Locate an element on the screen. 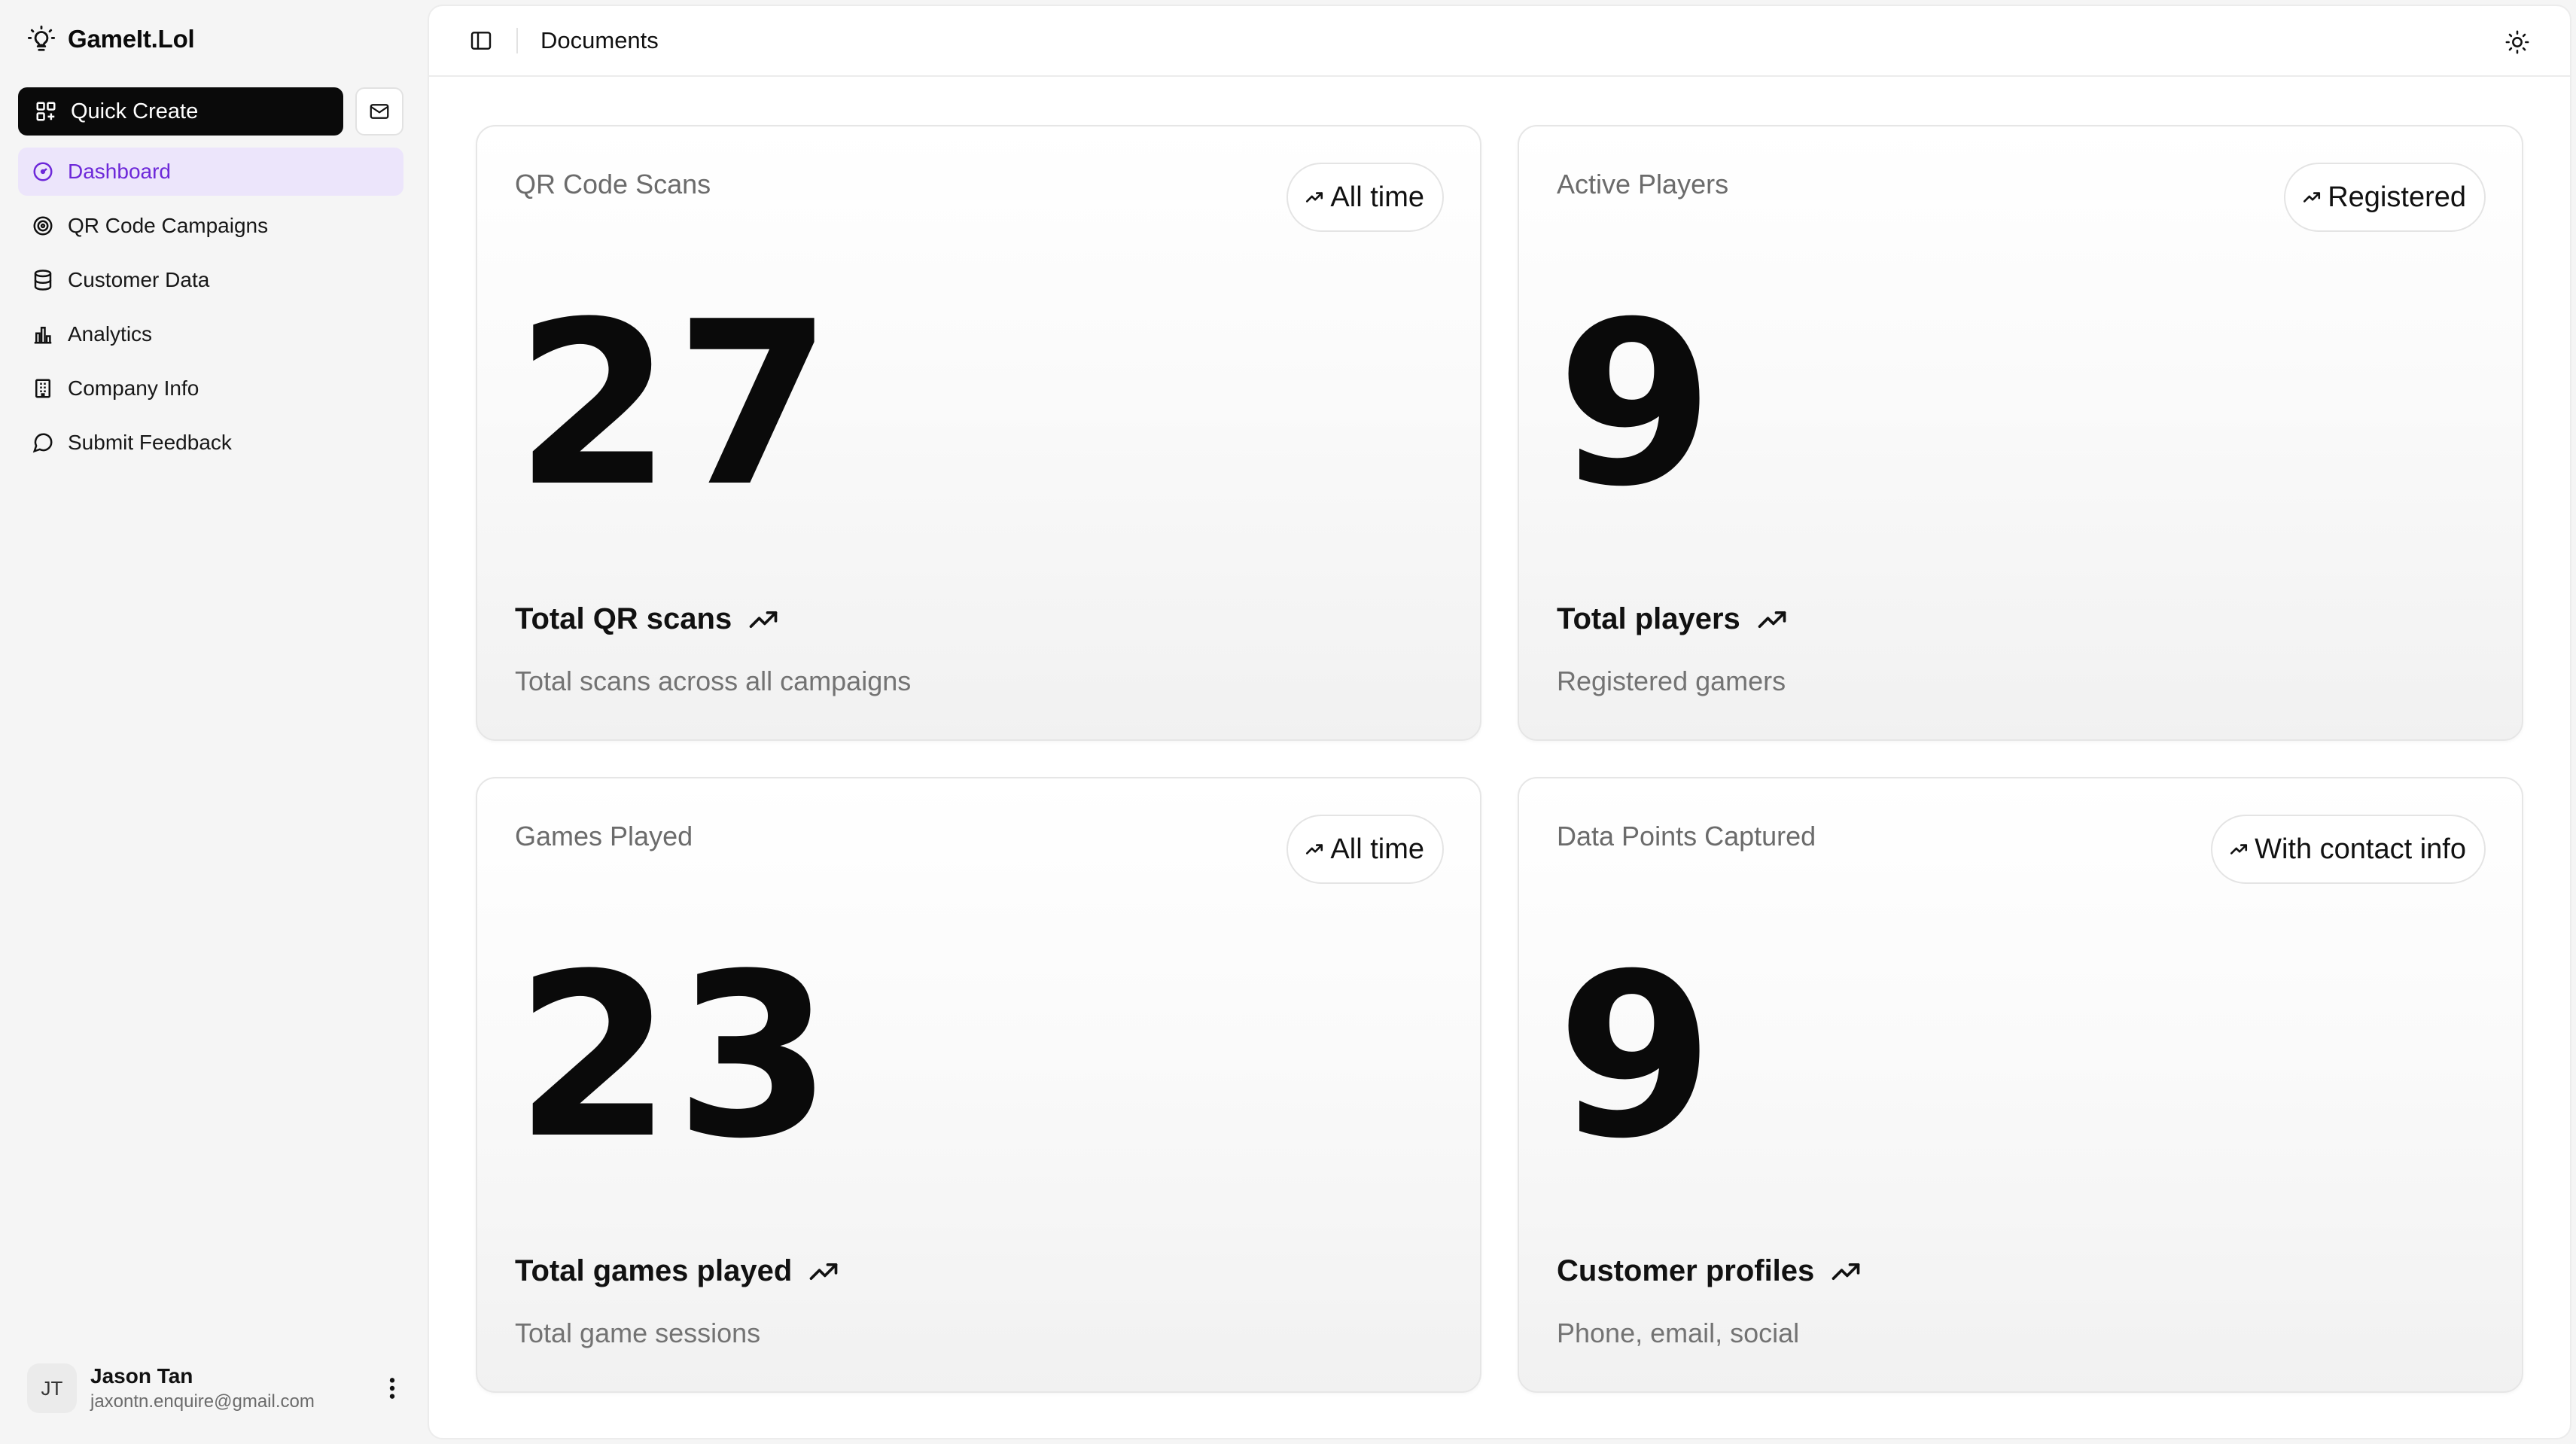 The width and height of the screenshot is (2576, 1444). user-info: Jason Tan jaxontn.enquire@gmail.com is located at coordinates (229, 1388).